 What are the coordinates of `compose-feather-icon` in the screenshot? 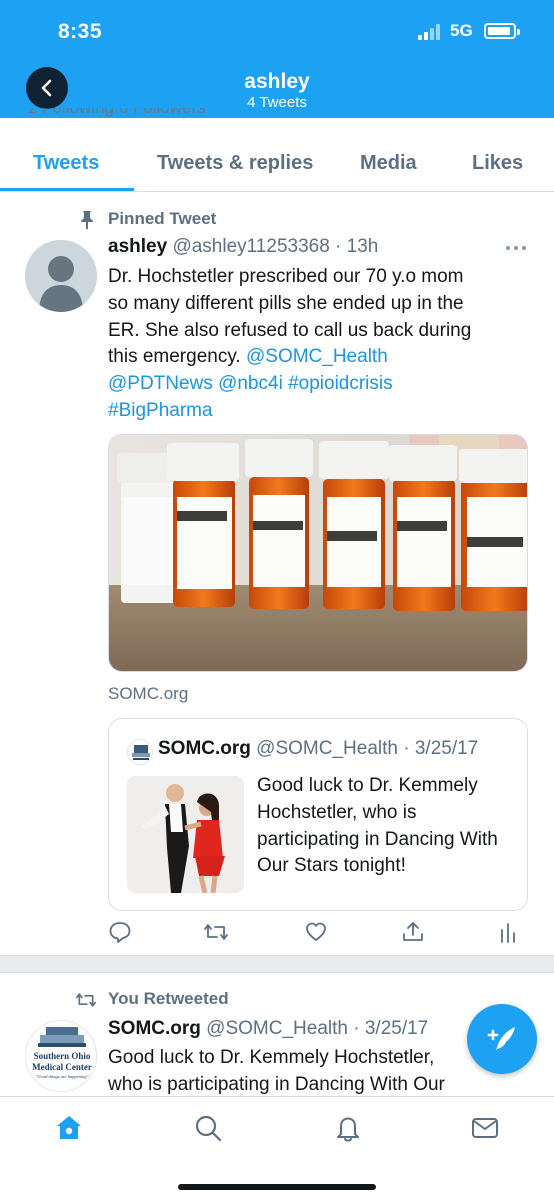 It's located at (501, 1039).